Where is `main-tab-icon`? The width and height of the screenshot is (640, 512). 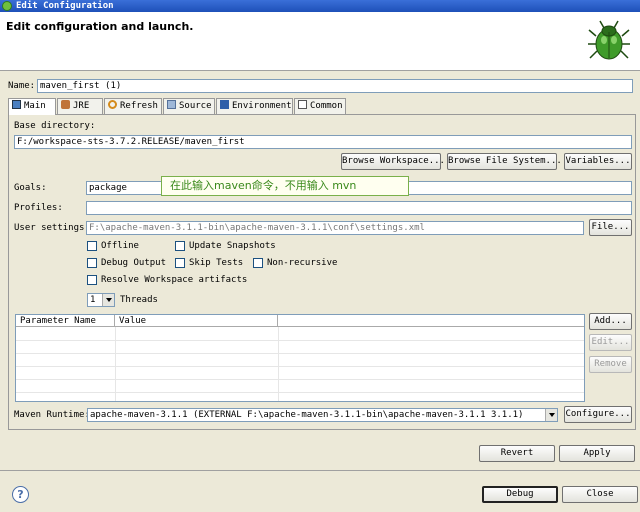 main-tab-icon is located at coordinates (16, 104).